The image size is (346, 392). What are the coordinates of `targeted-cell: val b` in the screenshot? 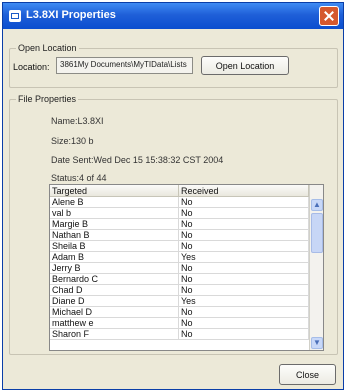 It's located at (114, 213).